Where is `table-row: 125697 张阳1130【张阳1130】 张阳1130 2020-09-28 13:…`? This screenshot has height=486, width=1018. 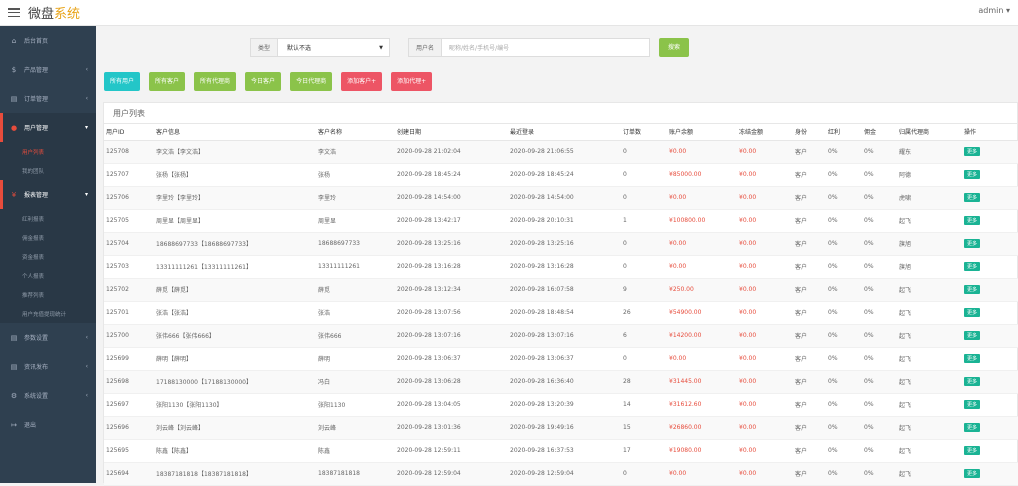 table-row: 125697 张阳1130【张阳1130】 张阳1130 2020-09-28 13:… is located at coordinates (561, 405).